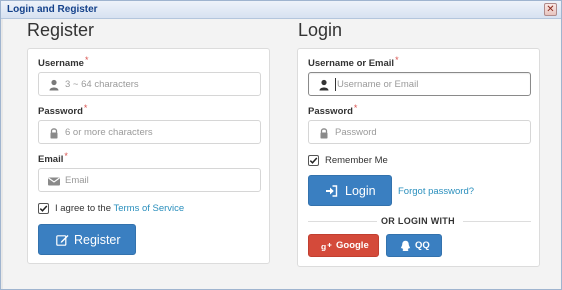  Describe the element at coordinates (61, 30) in the screenshot. I see `register-heading: Register` at that location.